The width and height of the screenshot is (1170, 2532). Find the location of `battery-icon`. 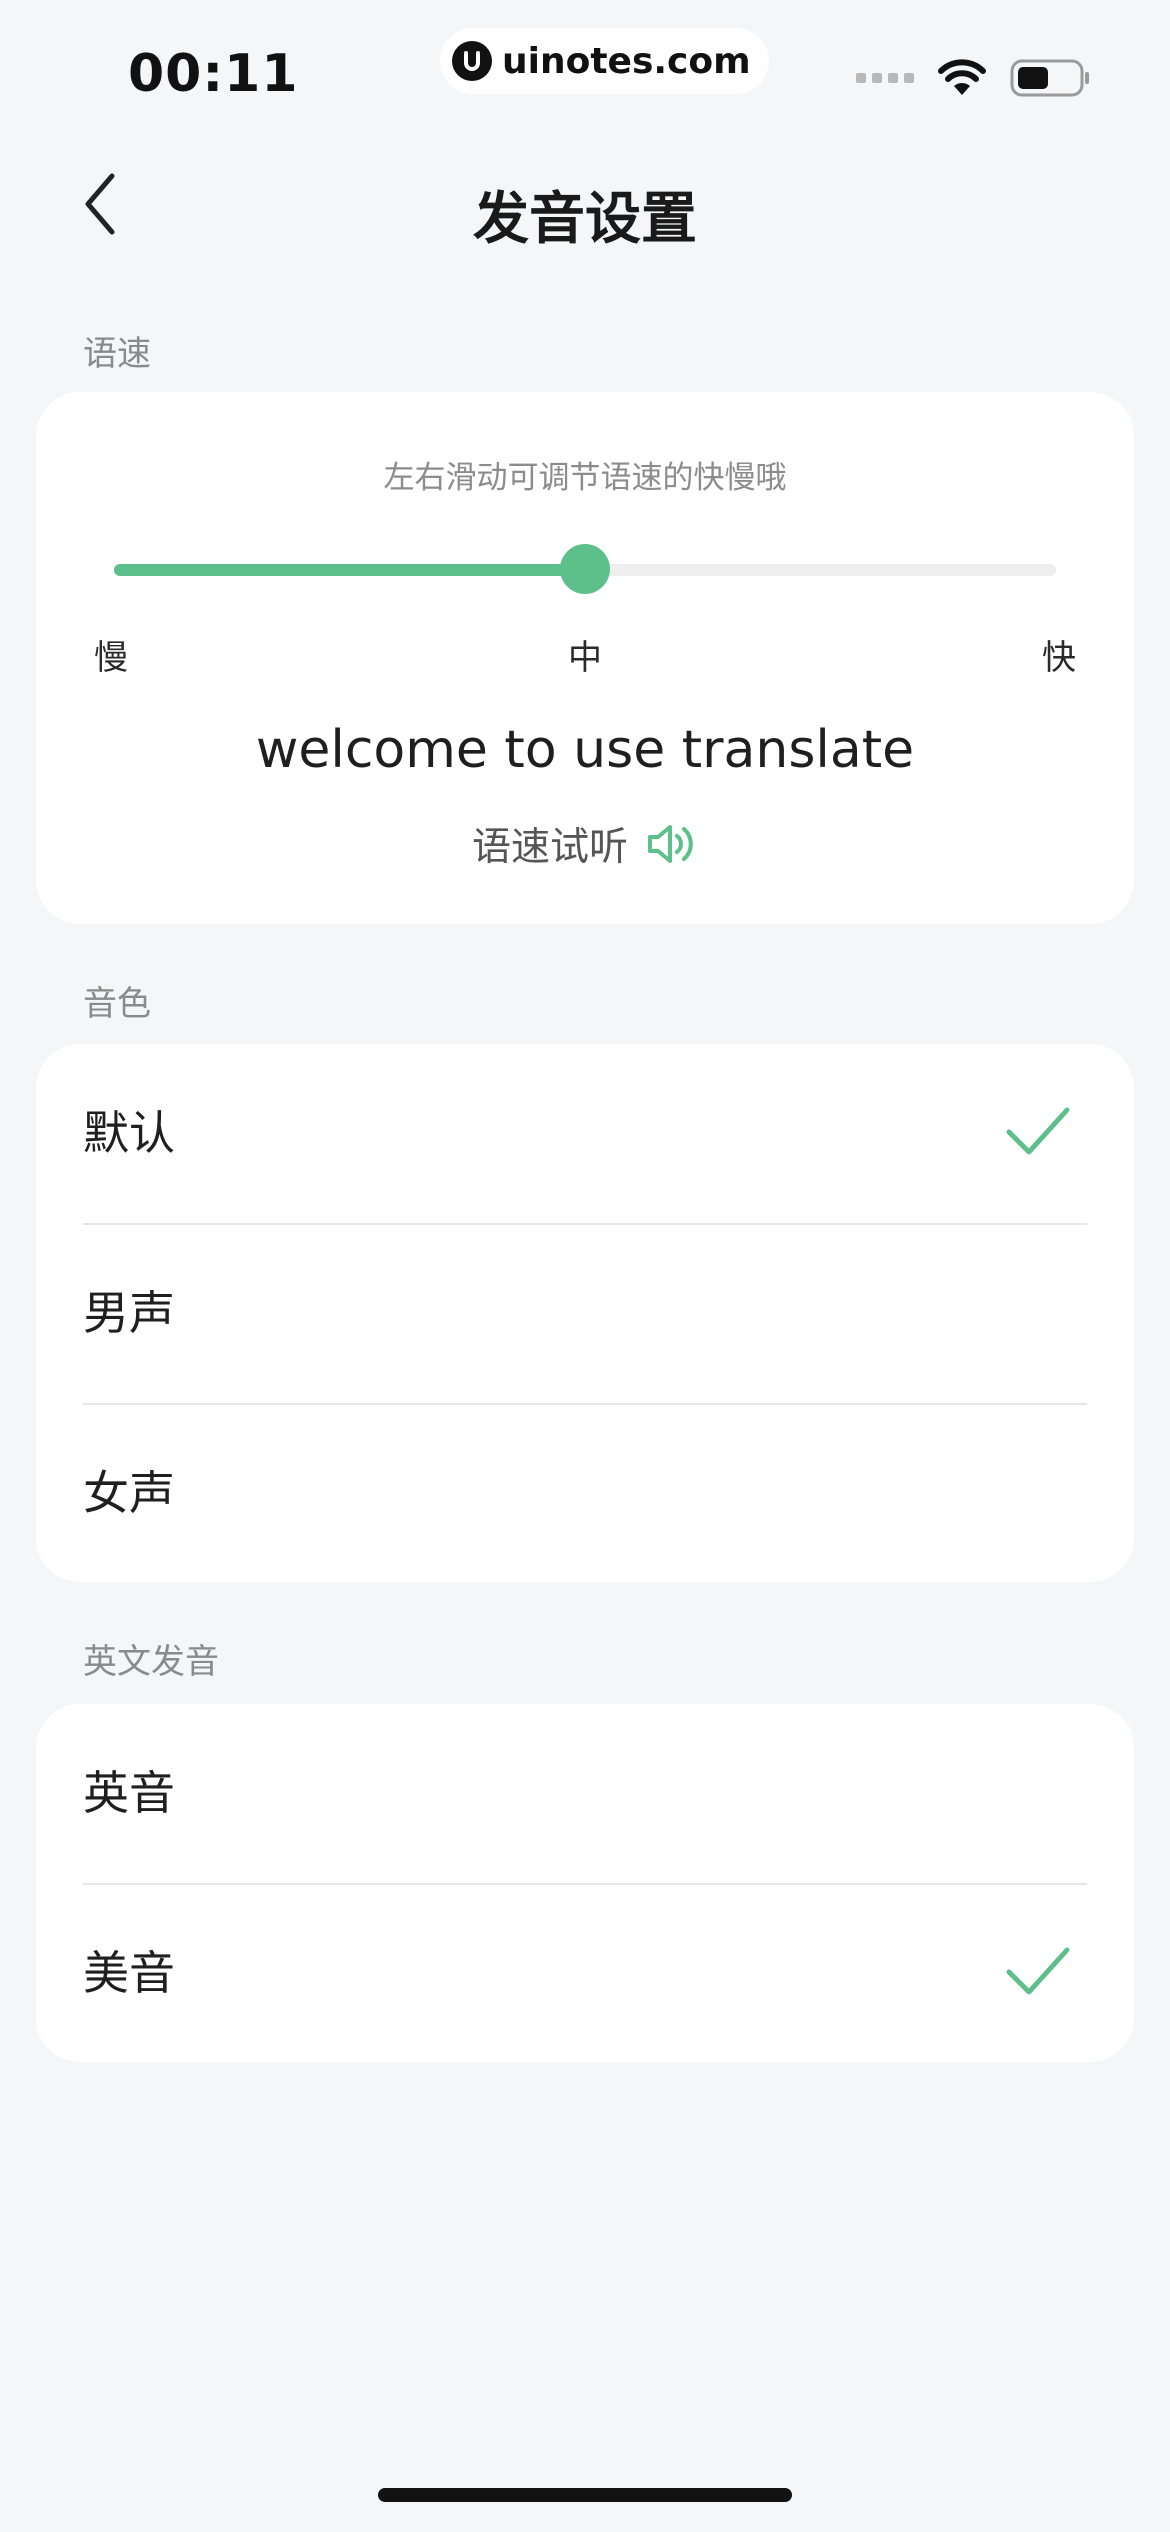

battery-icon is located at coordinates (1049, 78).